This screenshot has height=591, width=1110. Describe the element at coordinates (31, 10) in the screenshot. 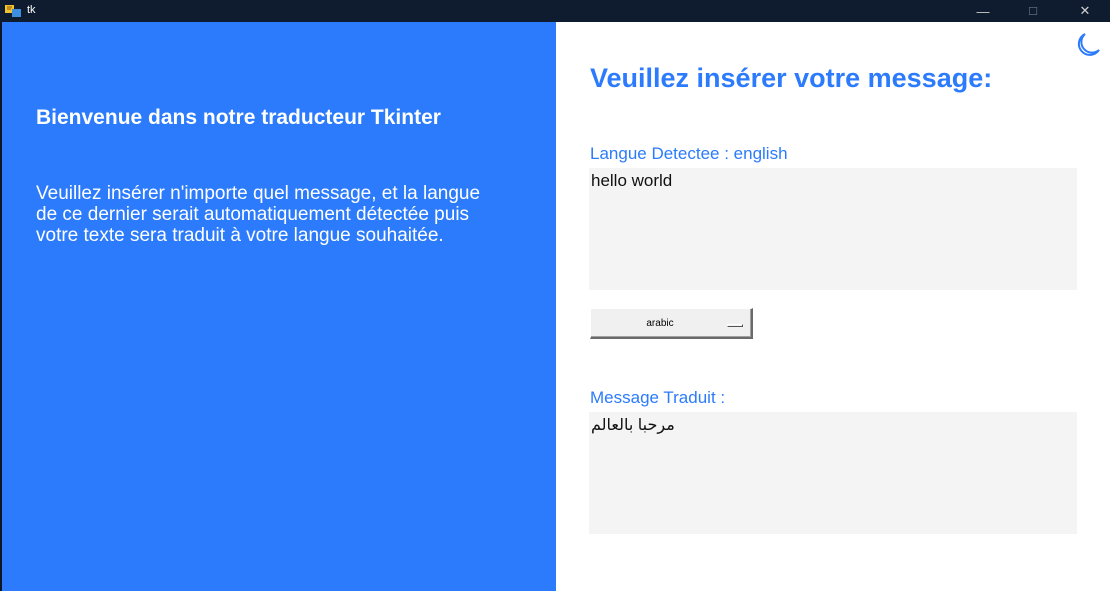

I see `window-title: tk` at that location.